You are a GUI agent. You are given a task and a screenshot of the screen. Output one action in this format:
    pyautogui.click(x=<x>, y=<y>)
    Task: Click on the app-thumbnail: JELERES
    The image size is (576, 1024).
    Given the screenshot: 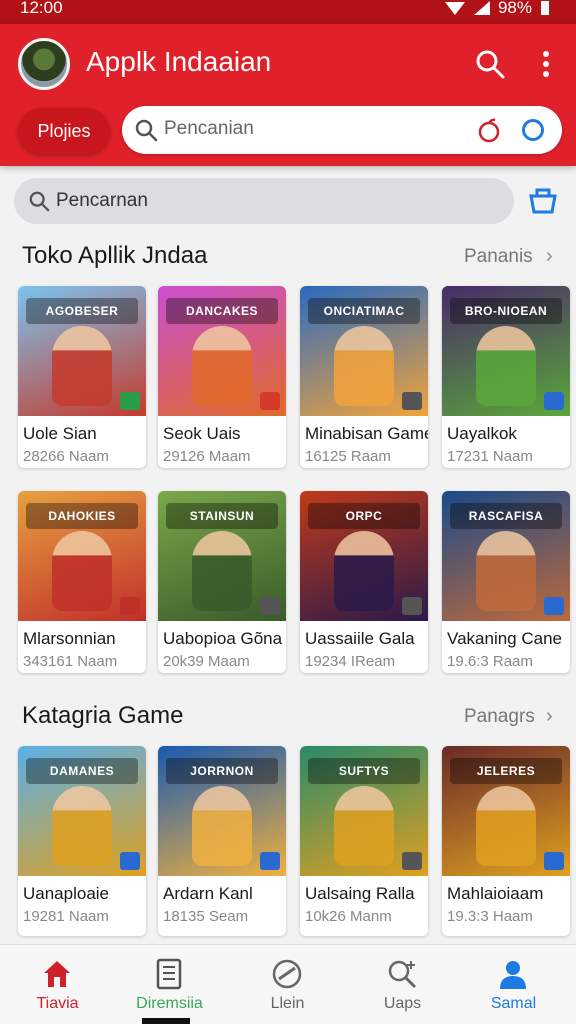 What is the action you would take?
    pyautogui.click(x=506, y=811)
    